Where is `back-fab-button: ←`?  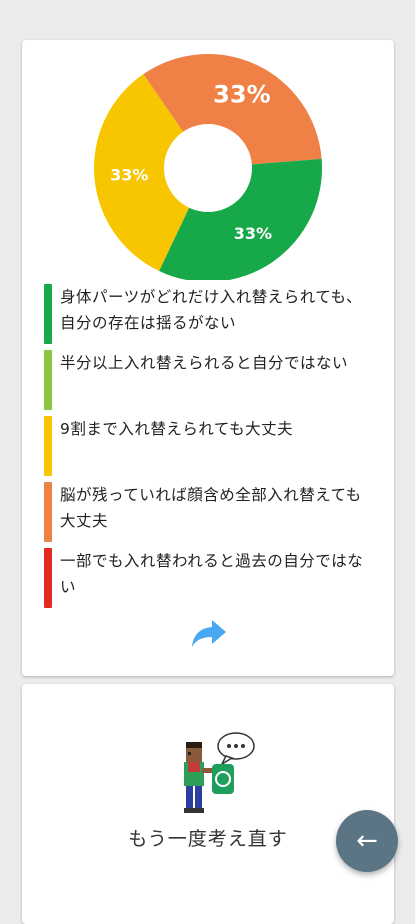
back-fab-button: ← is located at coordinates (367, 841).